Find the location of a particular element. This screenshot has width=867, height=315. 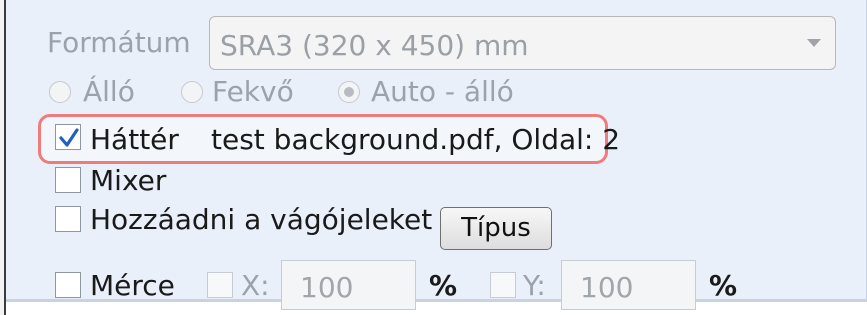

background-label: Háttér is located at coordinates (134, 139).